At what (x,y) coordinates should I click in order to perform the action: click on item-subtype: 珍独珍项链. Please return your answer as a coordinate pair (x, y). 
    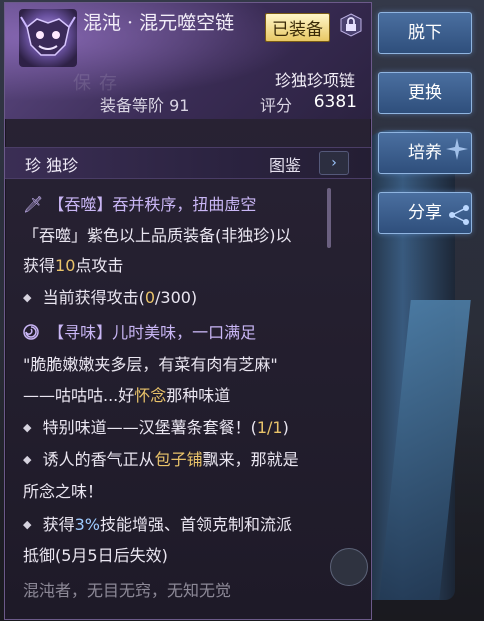
    Looking at the image, I should click on (314, 80).